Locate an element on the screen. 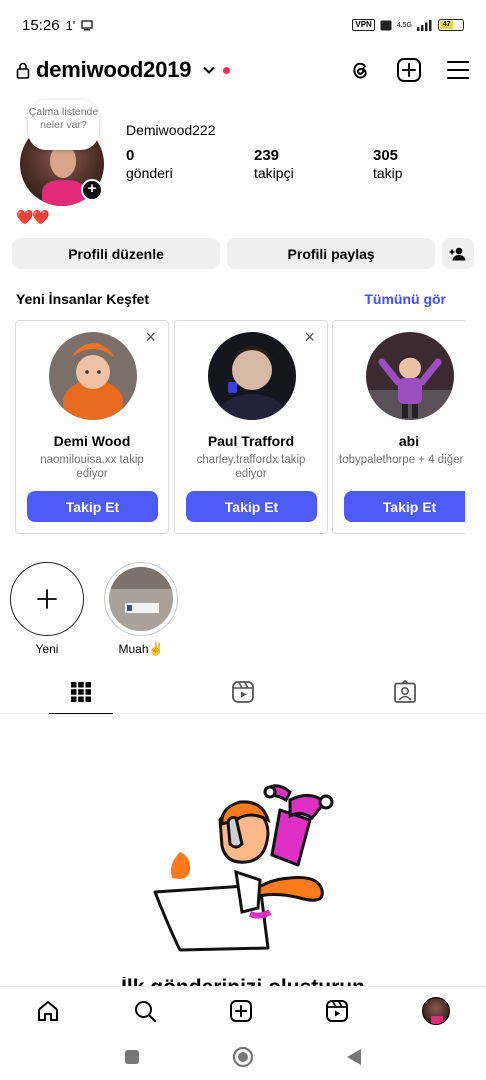  highlight-cover-image is located at coordinates (141, 599).